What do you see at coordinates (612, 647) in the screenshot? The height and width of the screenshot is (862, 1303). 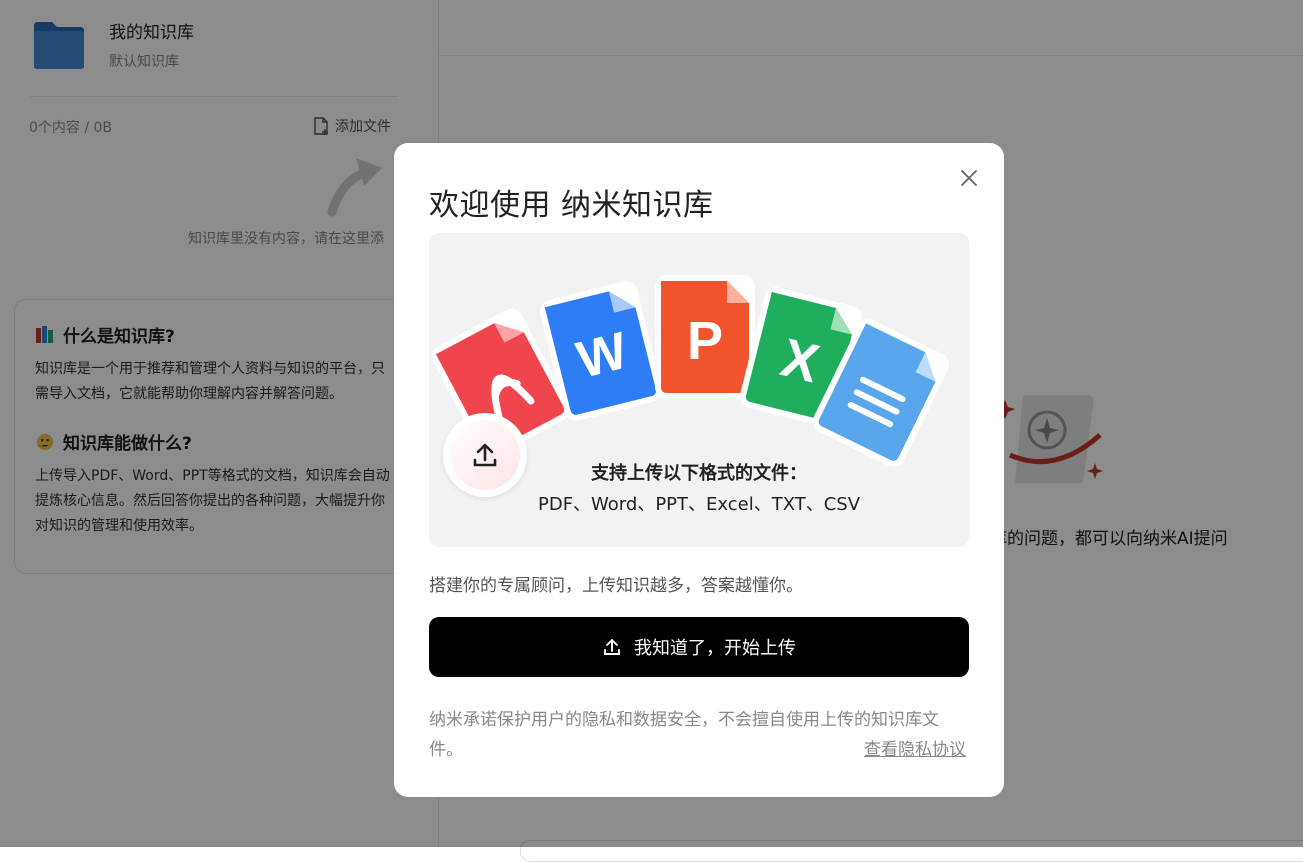 I see `upload-icon` at bounding box center [612, 647].